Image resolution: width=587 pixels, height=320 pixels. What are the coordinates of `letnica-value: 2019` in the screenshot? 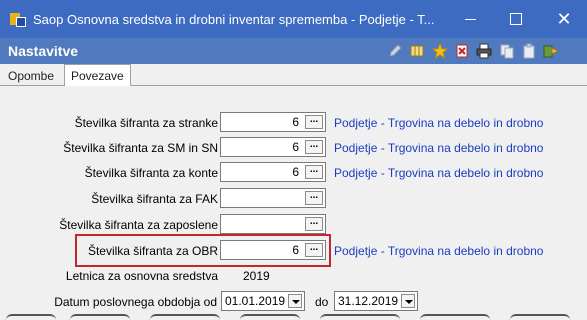 It's located at (256, 276).